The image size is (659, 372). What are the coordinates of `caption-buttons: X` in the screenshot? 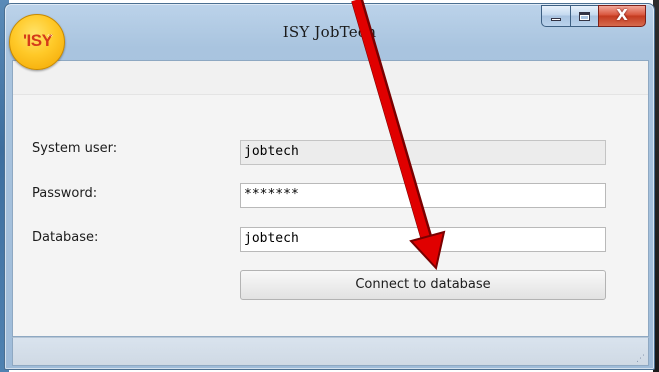 It's located at (593, 17).